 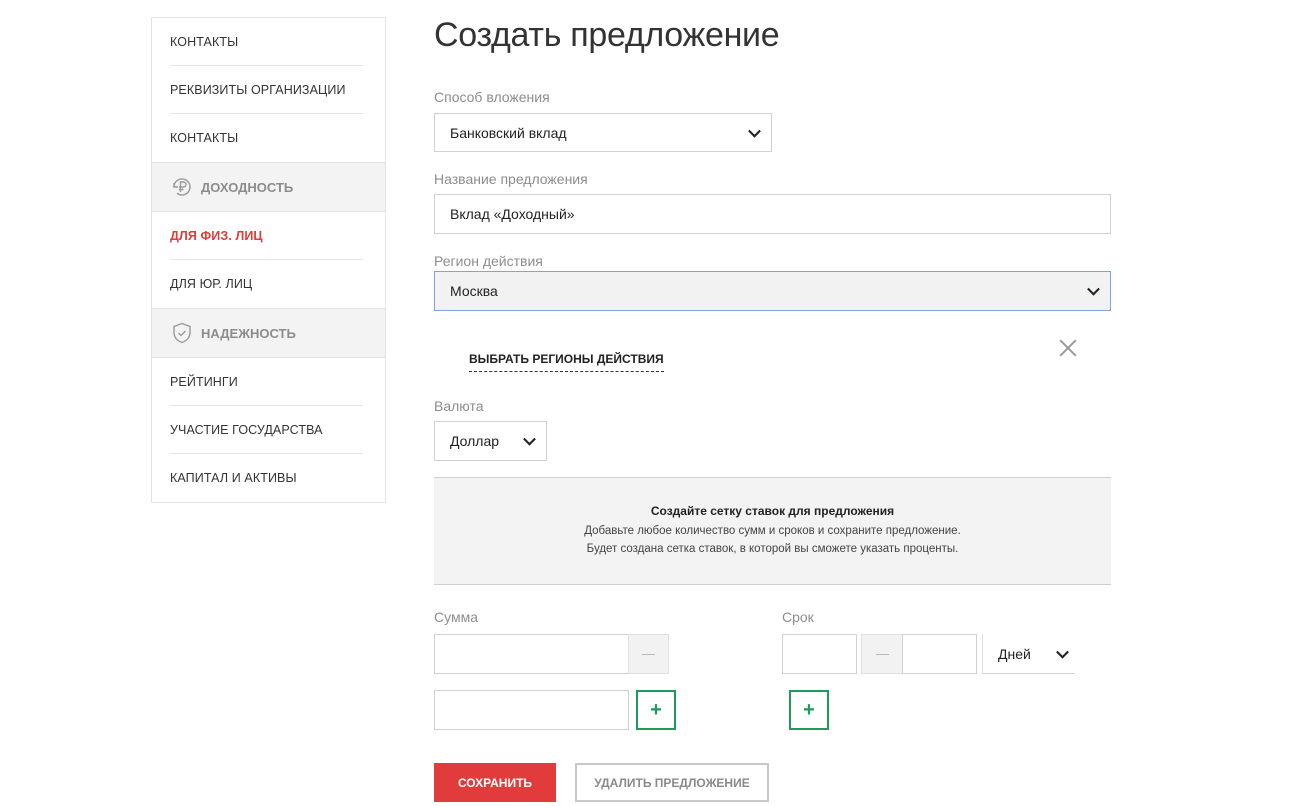 What do you see at coordinates (939, 654) in the screenshot?
I see `term-to-input` at bounding box center [939, 654].